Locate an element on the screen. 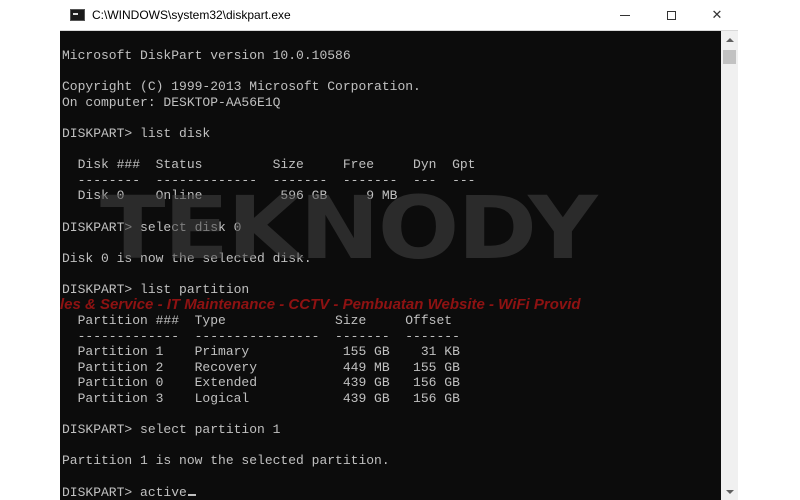 Image resolution: width=800 pixels, height=500 pixels. console-line: DISKPART> select disk 0 is located at coordinates (152, 227).